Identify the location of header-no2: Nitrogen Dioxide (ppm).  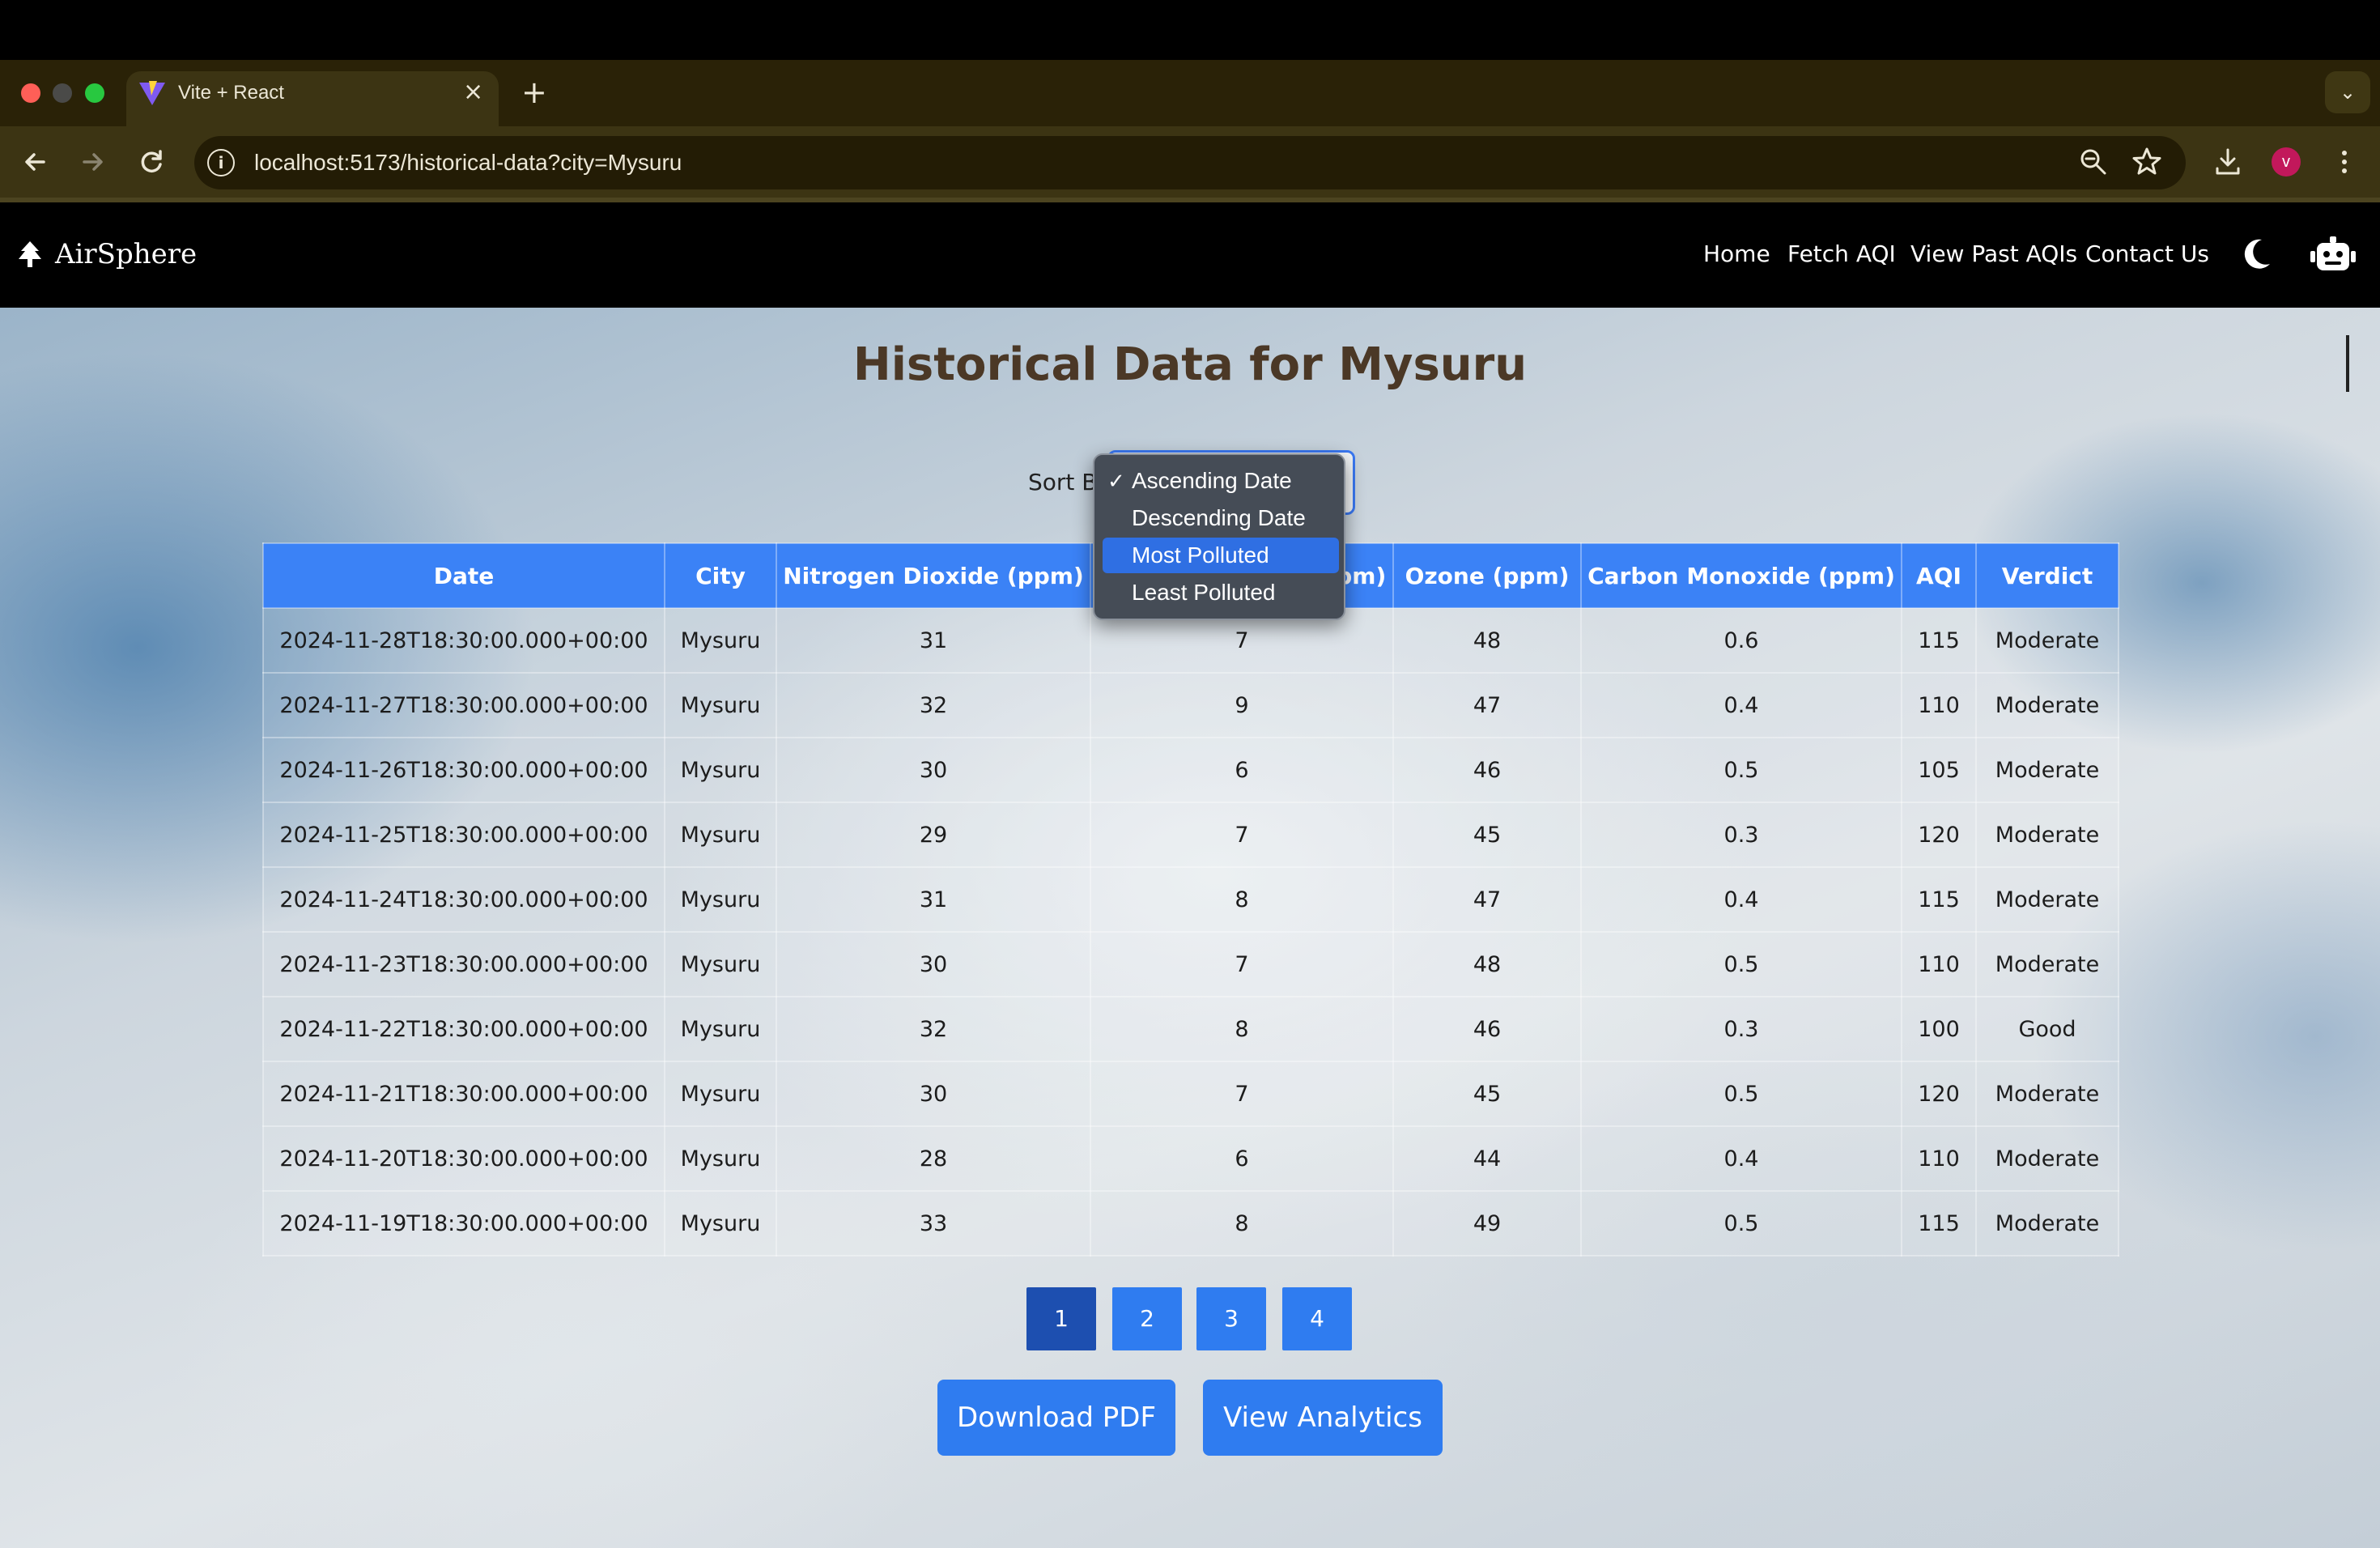
(934, 575).